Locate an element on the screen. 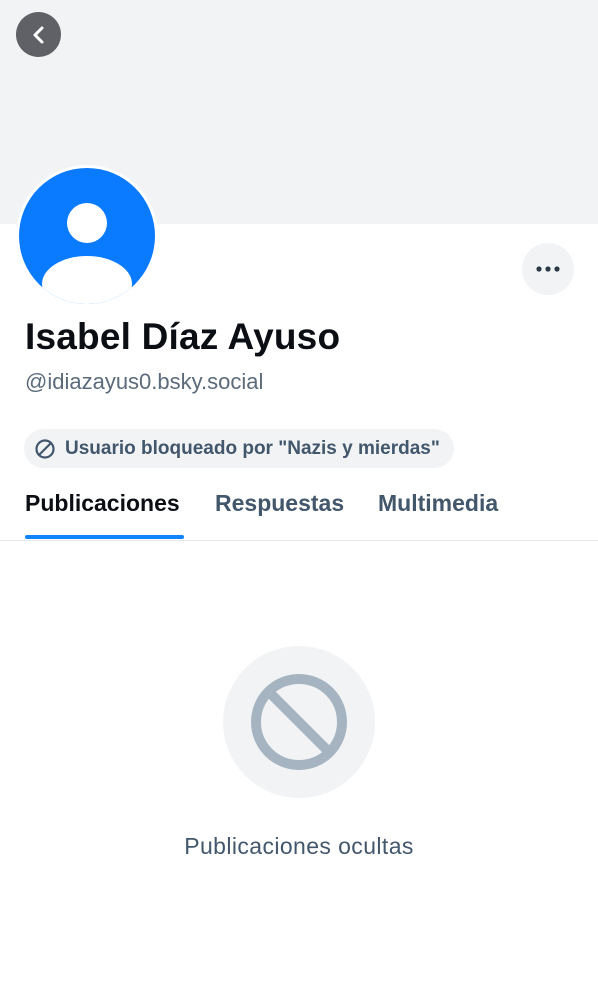 The height and width of the screenshot is (1000, 598). tab-multimedia: Multimedia is located at coordinates (438, 503).